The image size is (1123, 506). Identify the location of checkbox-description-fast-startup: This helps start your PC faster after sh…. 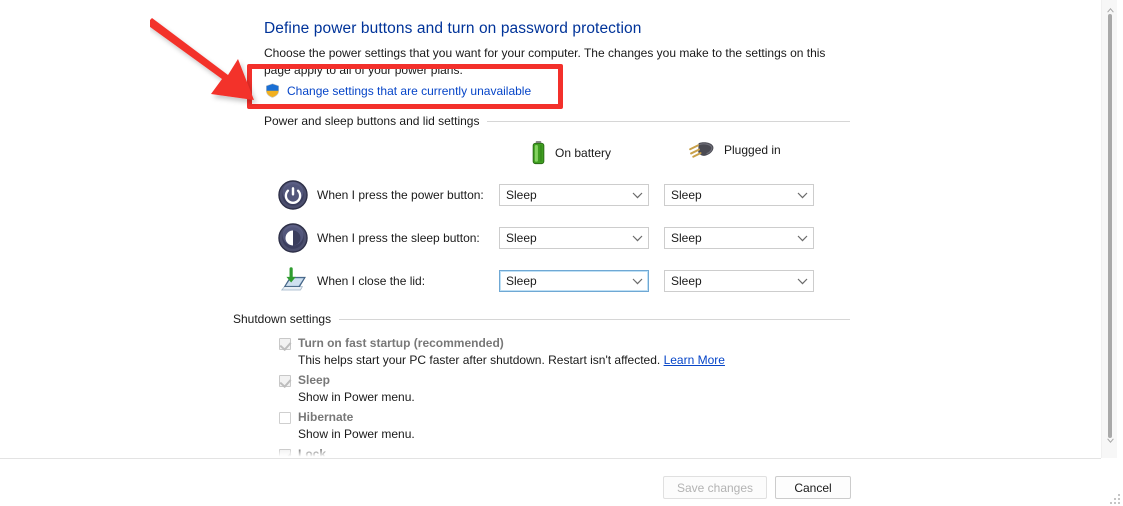
(511, 360).